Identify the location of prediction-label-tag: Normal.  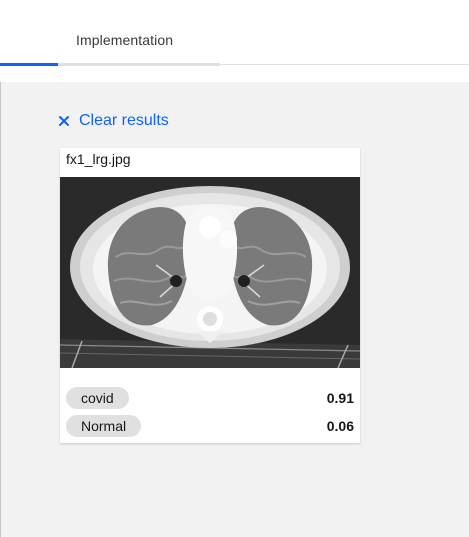
(104, 426).